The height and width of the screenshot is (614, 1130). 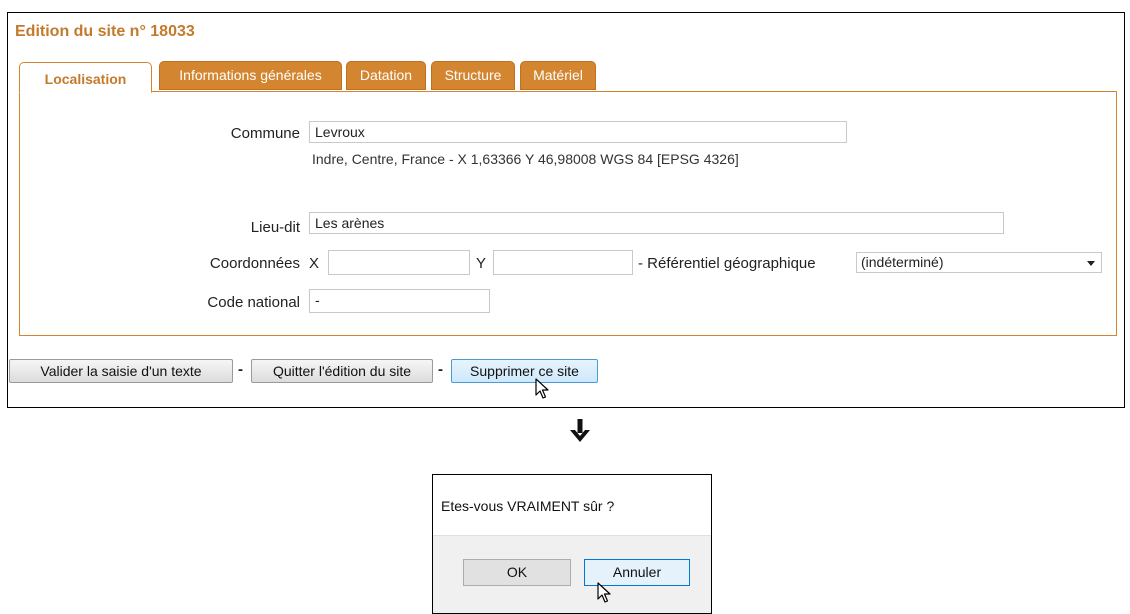 I want to click on tab-localisation: Localisation, so click(x=85, y=77).